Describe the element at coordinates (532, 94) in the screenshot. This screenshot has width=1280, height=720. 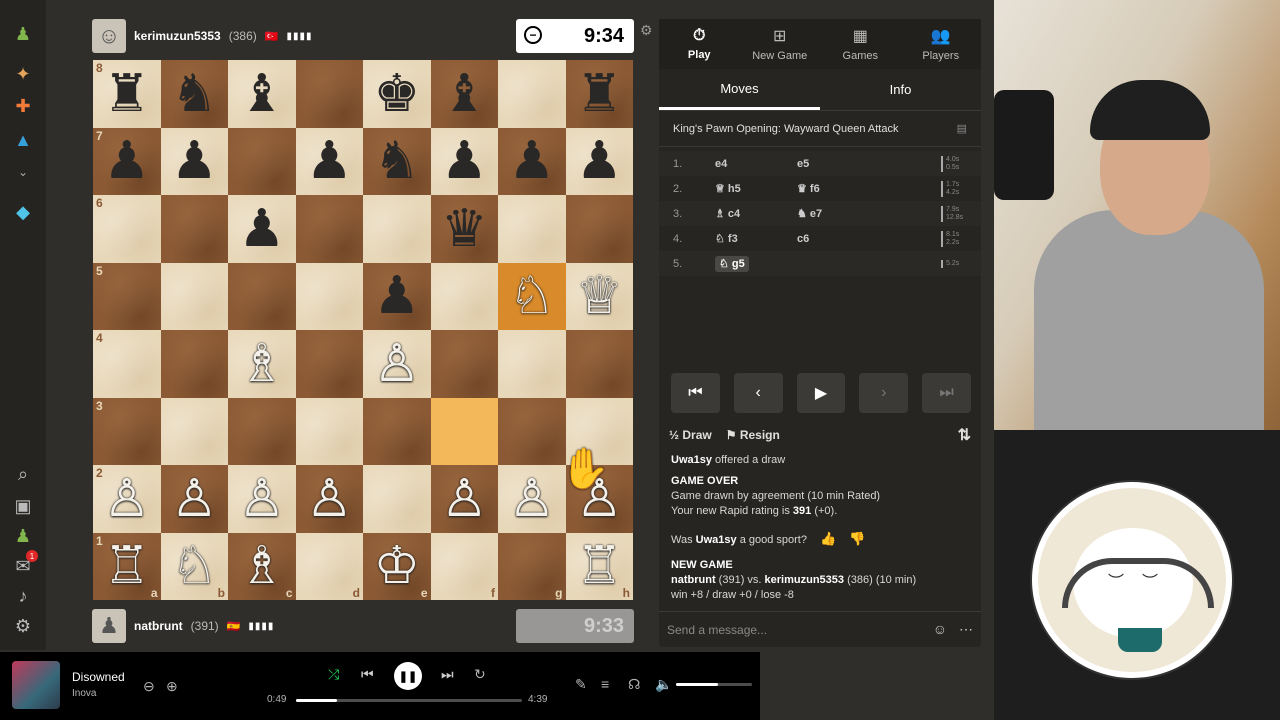
I see `square-g8` at that location.